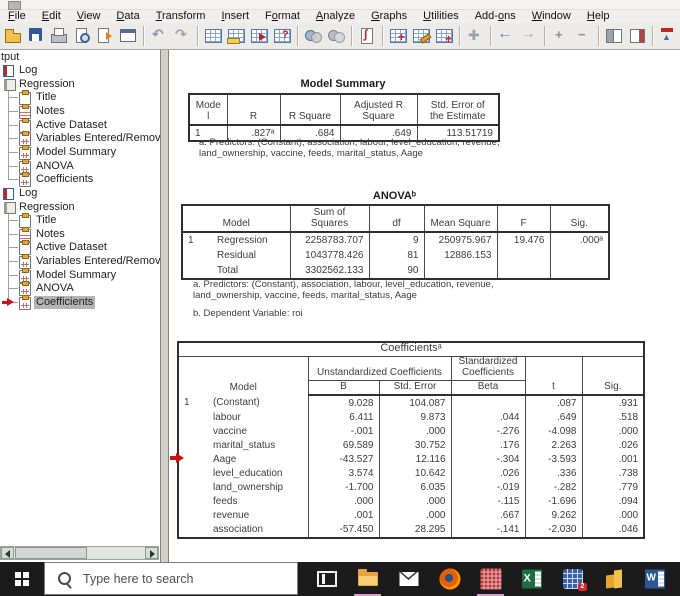 The width and height of the screenshot is (680, 596). What do you see at coordinates (394, 196) in the screenshot?
I see `anova-title: ANOVAᵇ` at bounding box center [394, 196].